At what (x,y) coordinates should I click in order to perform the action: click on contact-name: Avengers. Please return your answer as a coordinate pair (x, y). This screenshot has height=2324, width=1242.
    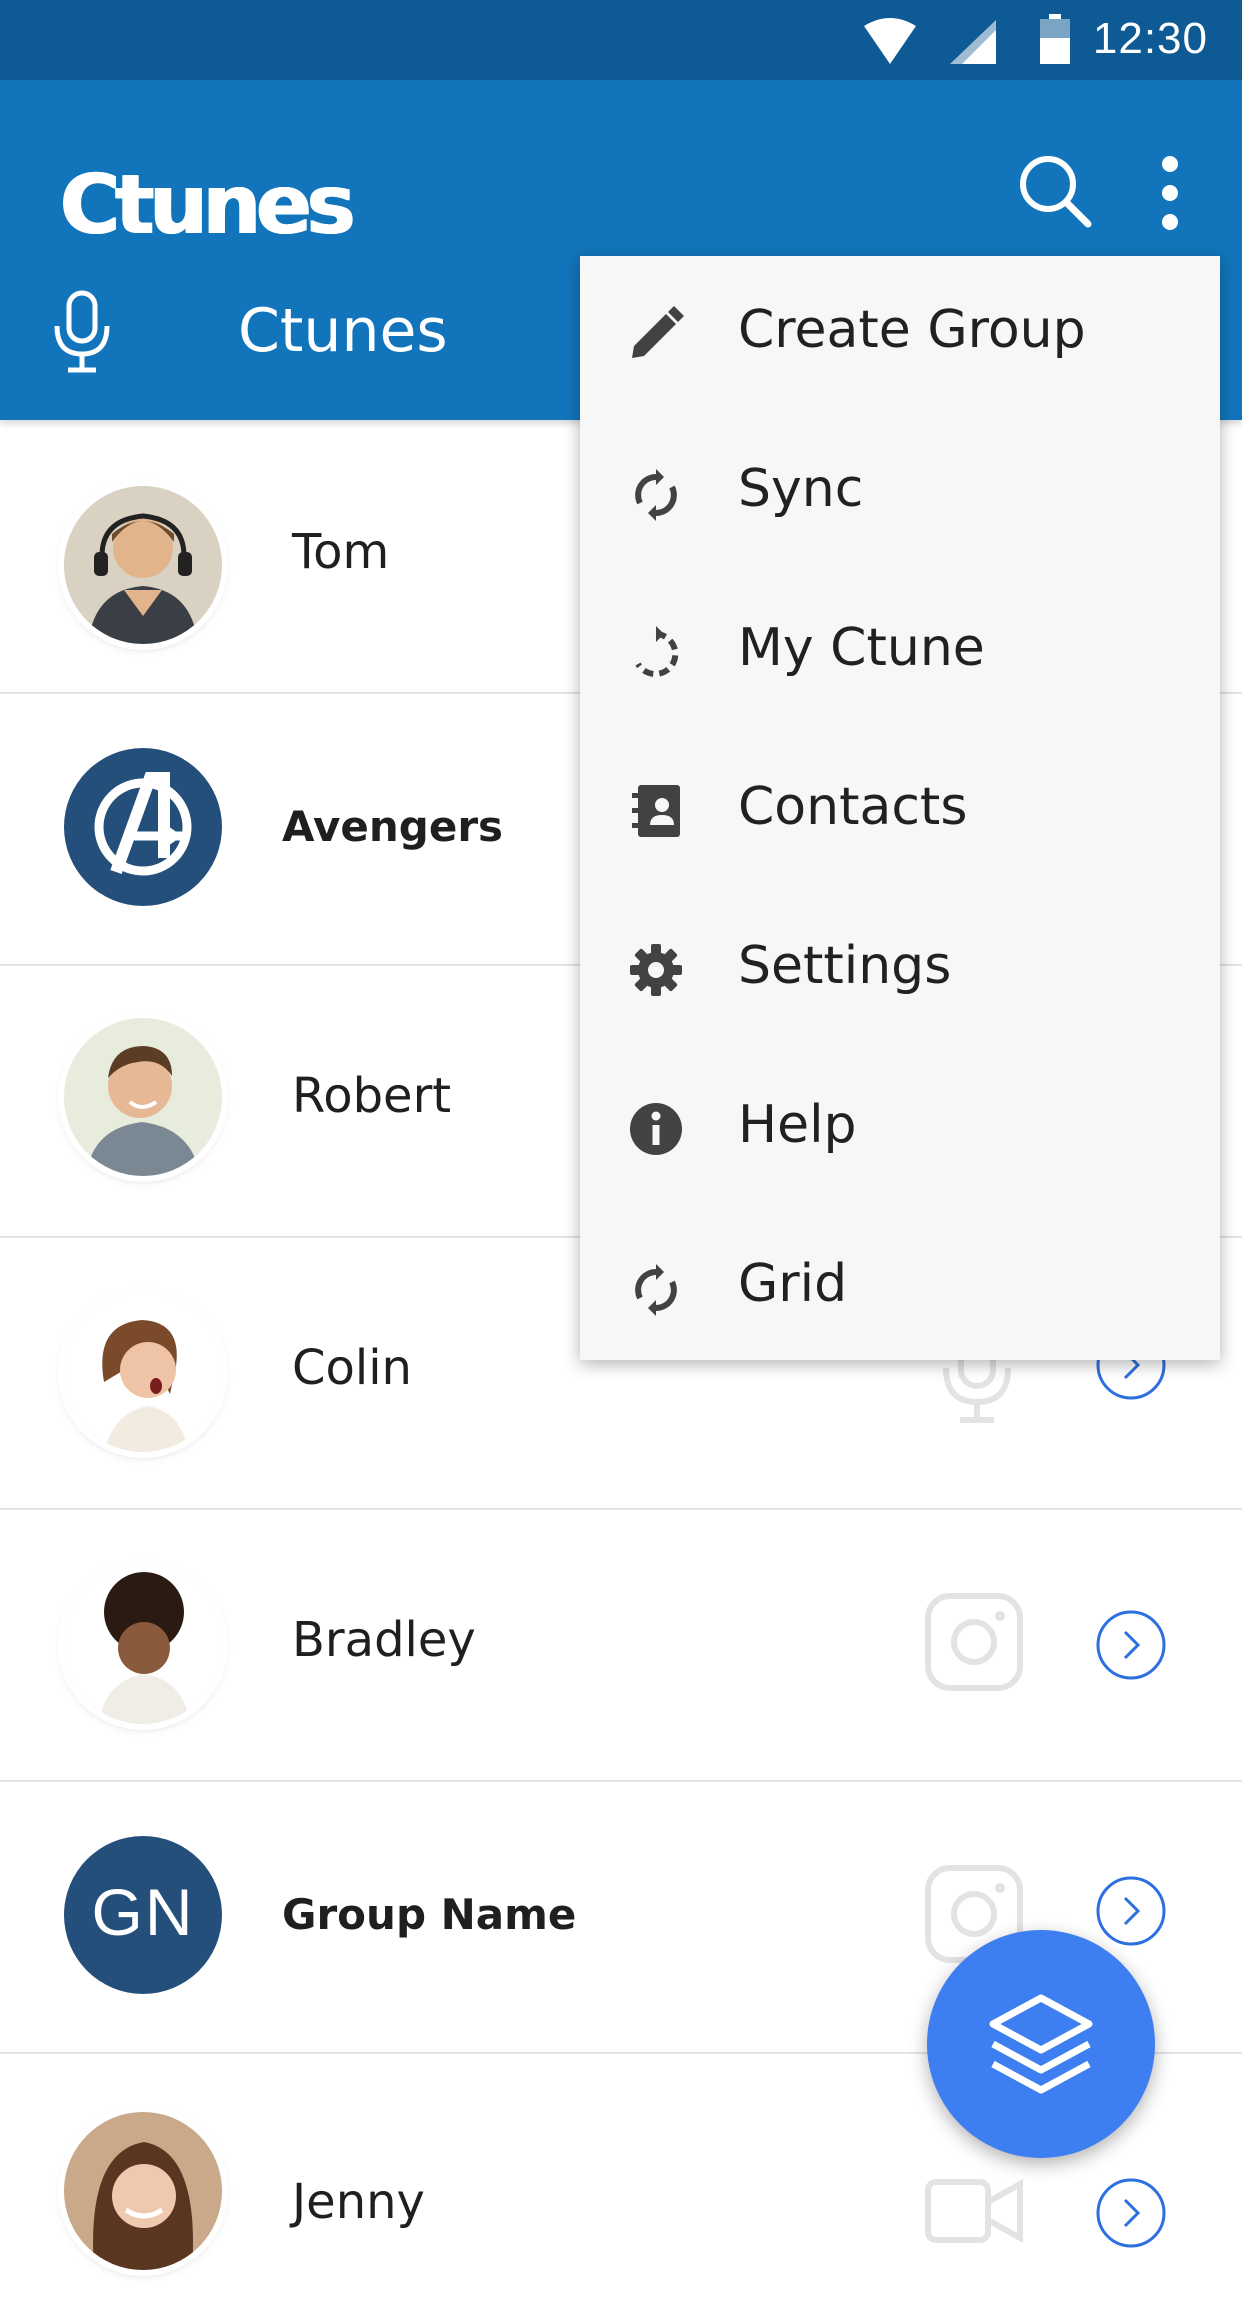
    Looking at the image, I should click on (393, 826).